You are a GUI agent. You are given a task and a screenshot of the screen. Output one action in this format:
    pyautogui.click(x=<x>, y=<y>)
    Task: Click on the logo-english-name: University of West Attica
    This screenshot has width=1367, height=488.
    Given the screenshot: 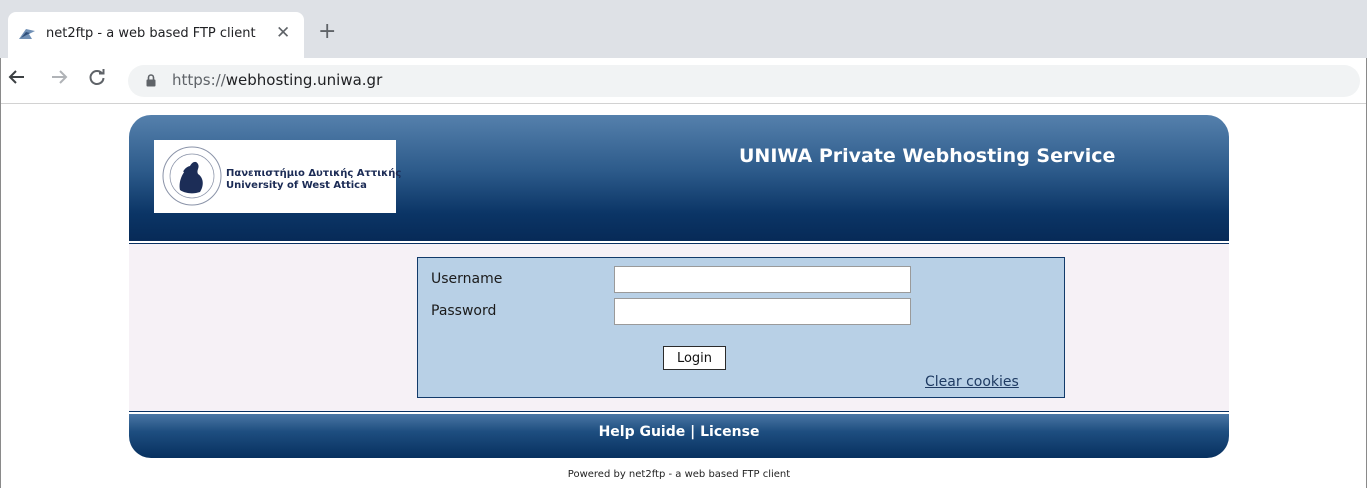 What is the action you would take?
    pyautogui.click(x=296, y=185)
    